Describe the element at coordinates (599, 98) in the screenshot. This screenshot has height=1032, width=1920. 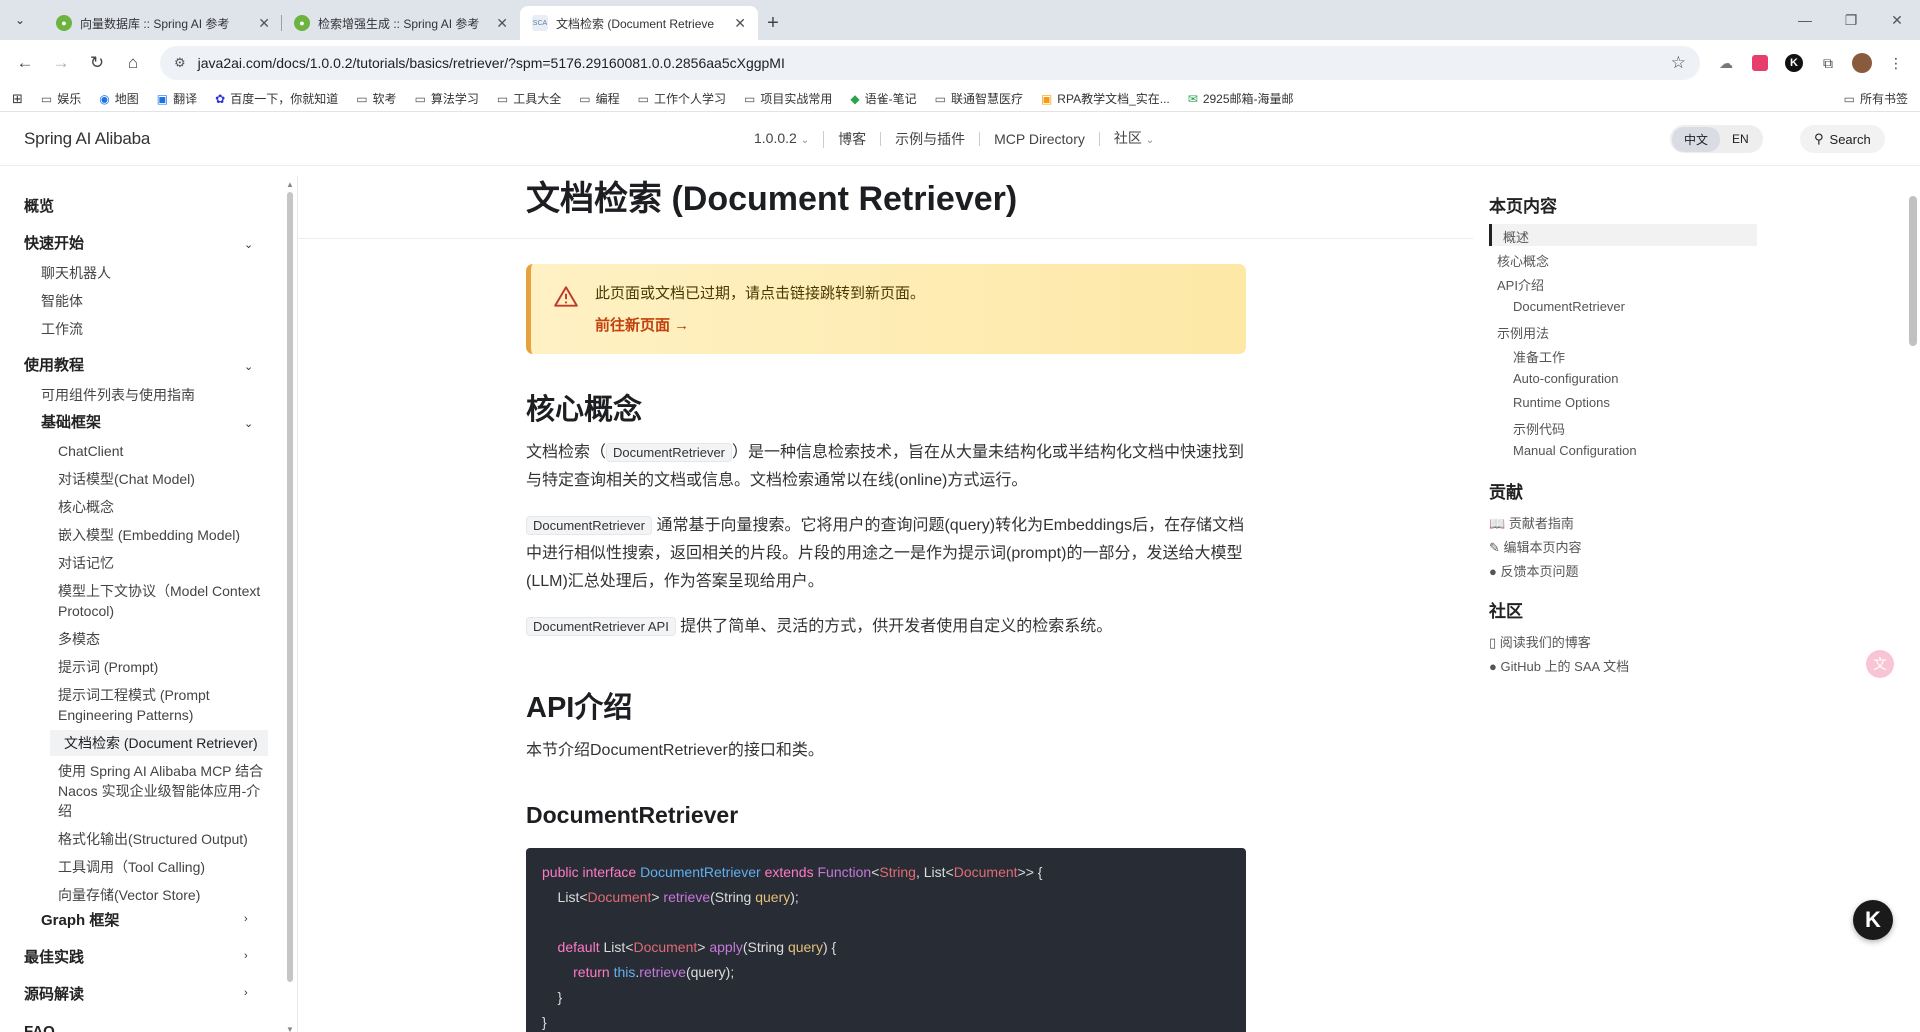
I see `bookmark-item: ▭ 编程` at that location.